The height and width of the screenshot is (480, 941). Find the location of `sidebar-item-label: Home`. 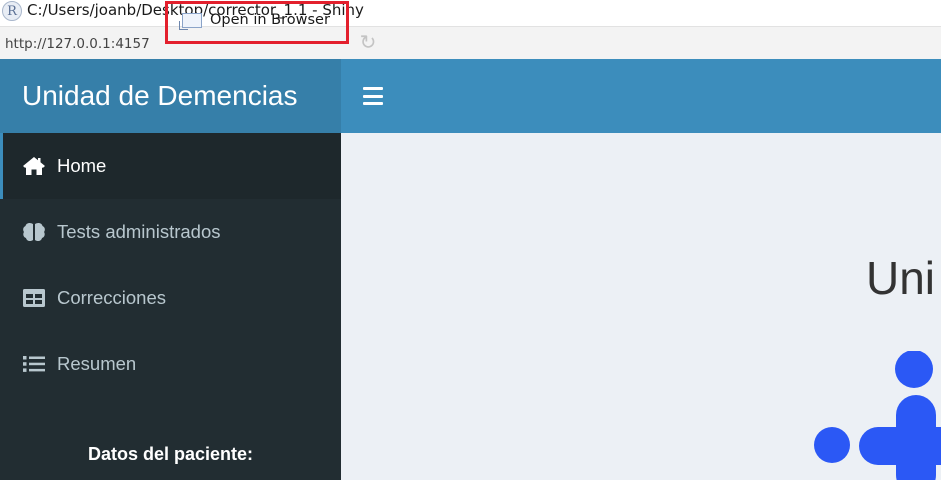

sidebar-item-label: Home is located at coordinates (82, 165).